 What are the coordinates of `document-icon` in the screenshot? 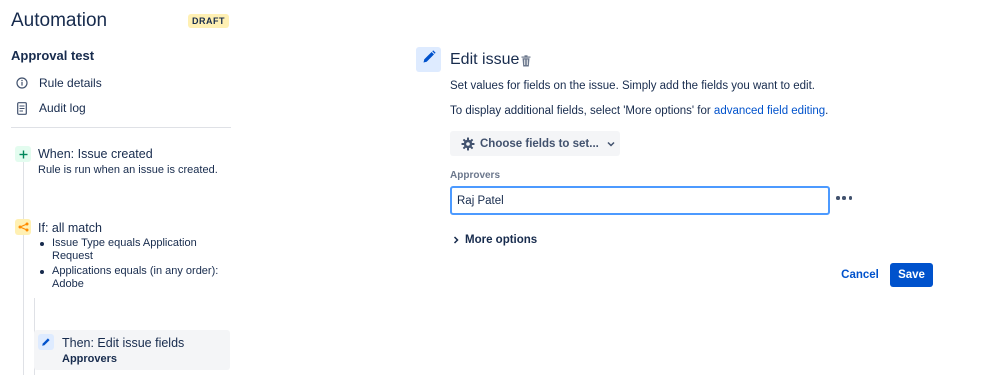 It's located at (22, 108).